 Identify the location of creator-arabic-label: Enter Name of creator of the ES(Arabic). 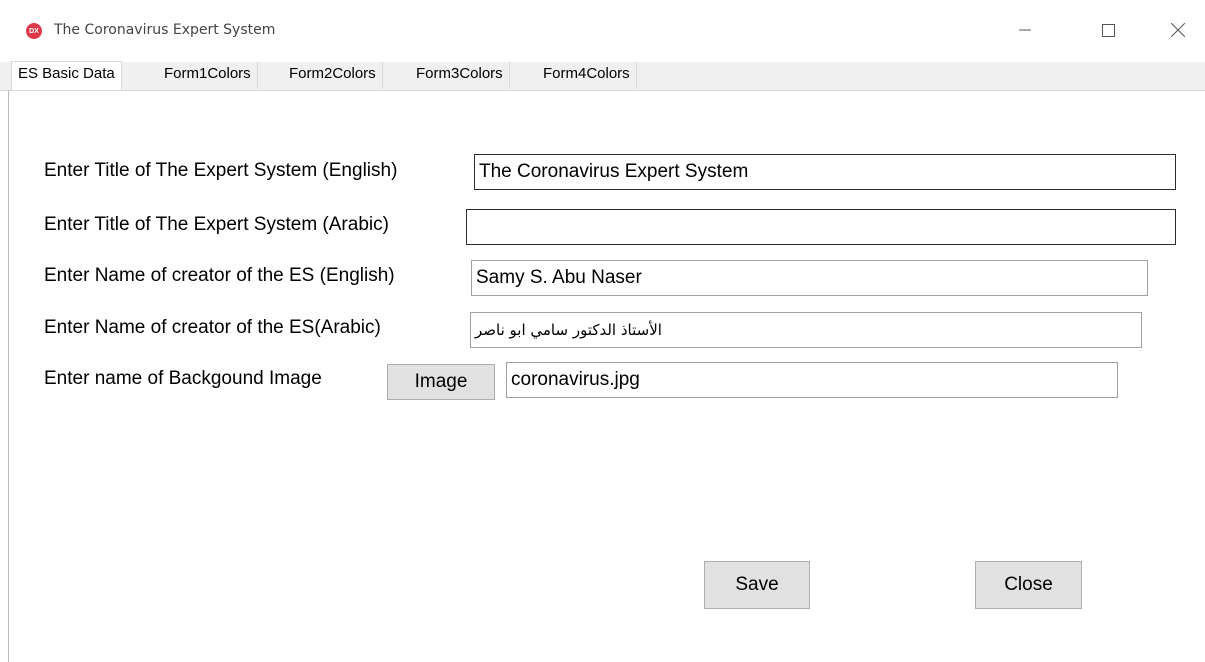
(212, 327).